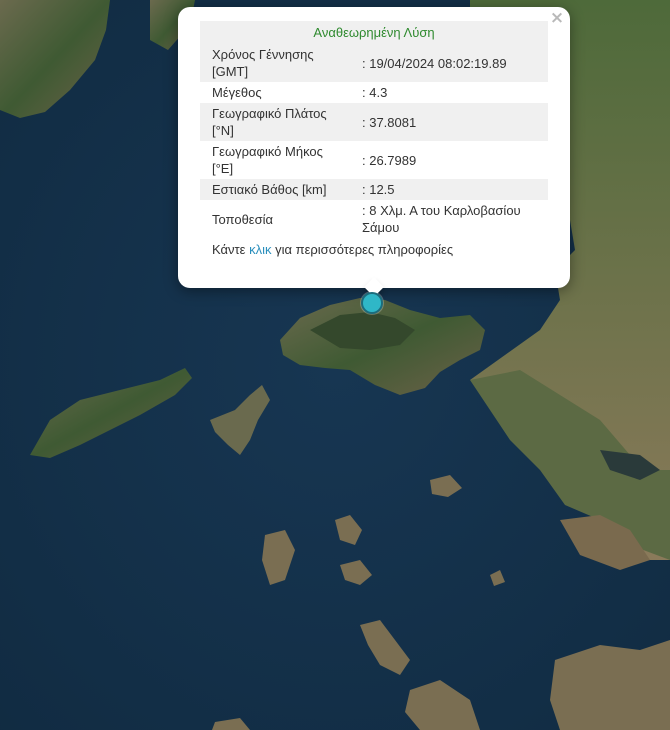  What do you see at coordinates (243, 219) in the screenshot?
I see `info-label: Τοποθεσία` at bounding box center [243, 219].